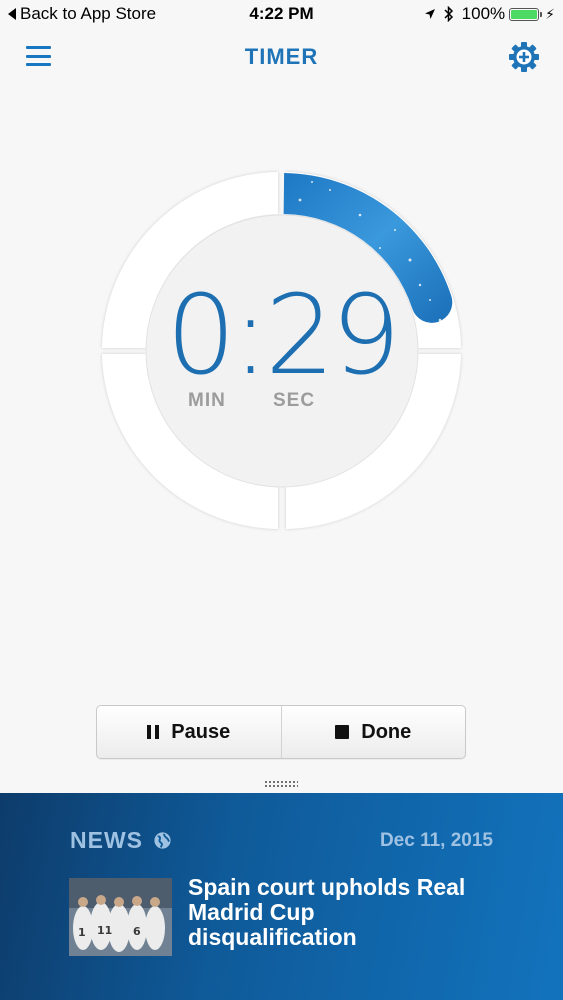  Describe the element at coordinates (162, 840) in the screenshot. I see `globe-icon` at that location.